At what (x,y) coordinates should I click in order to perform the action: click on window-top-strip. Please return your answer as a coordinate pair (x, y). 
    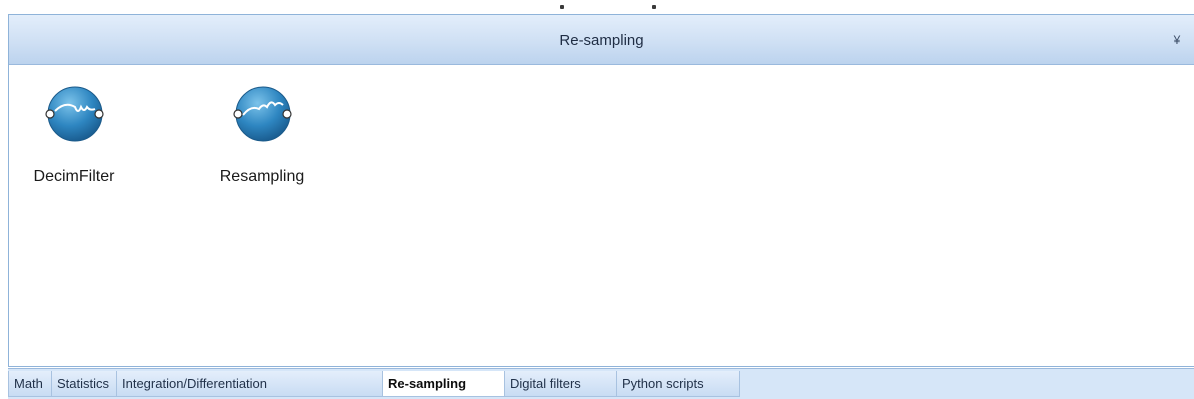
    Looking at the image, I should click on (597, 7).